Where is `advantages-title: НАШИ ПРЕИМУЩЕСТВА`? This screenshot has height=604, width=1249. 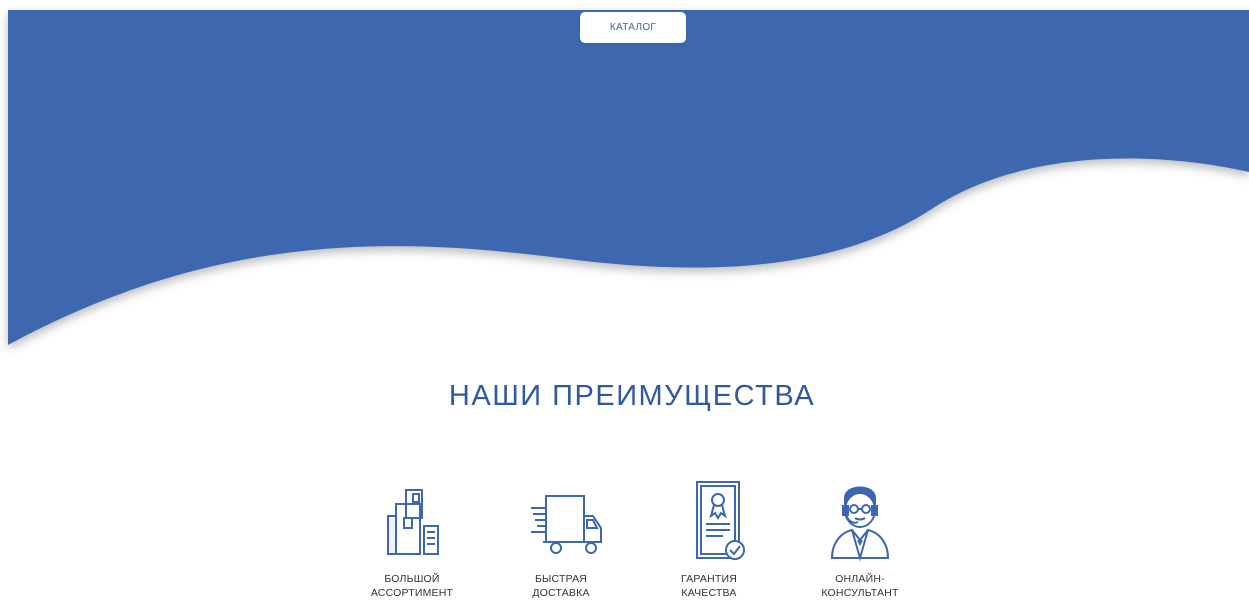
advantages-title: НАШИ ПРЕИМУЩЕСТВА is located at coordinates (632, 396).